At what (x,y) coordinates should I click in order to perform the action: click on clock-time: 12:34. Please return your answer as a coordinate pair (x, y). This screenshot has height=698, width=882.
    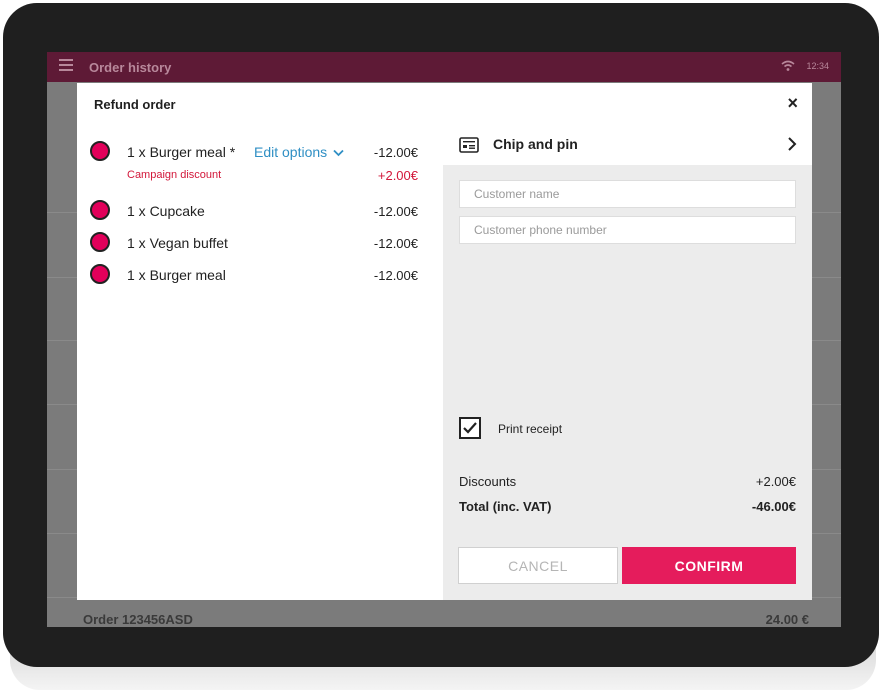
    Looking at the image, I should click on (817, 66).